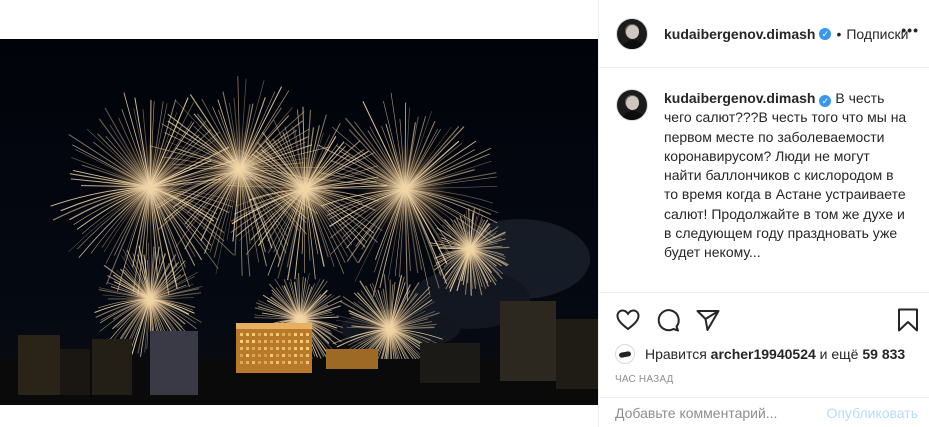  Describe the element at coordinates (721, 412) in the screenshot. I see `comment-input` at that location.